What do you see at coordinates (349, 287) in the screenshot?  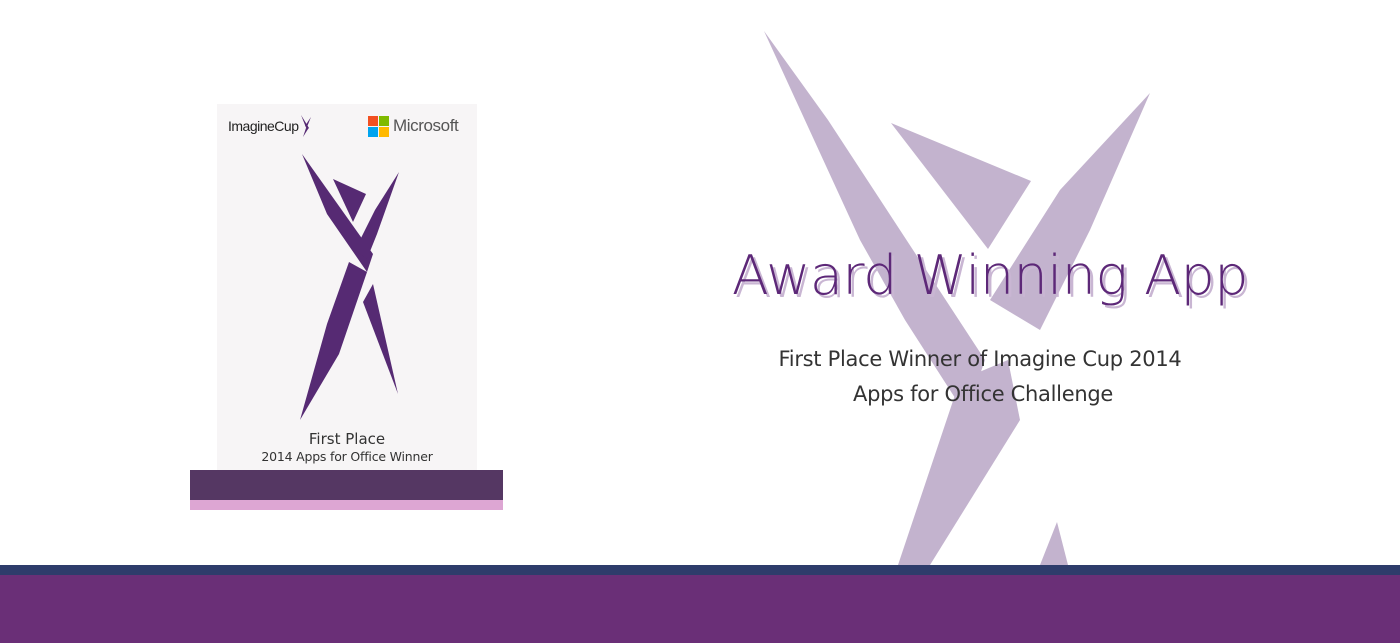 I see `imagine-cup-figure-icon` at bounding box center [349, 287].